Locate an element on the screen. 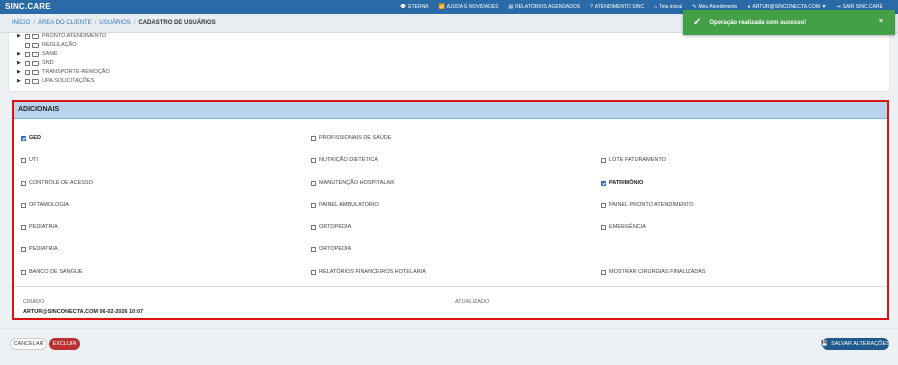  cancel-button: CANCELAR is located at coordinates (28, 344).